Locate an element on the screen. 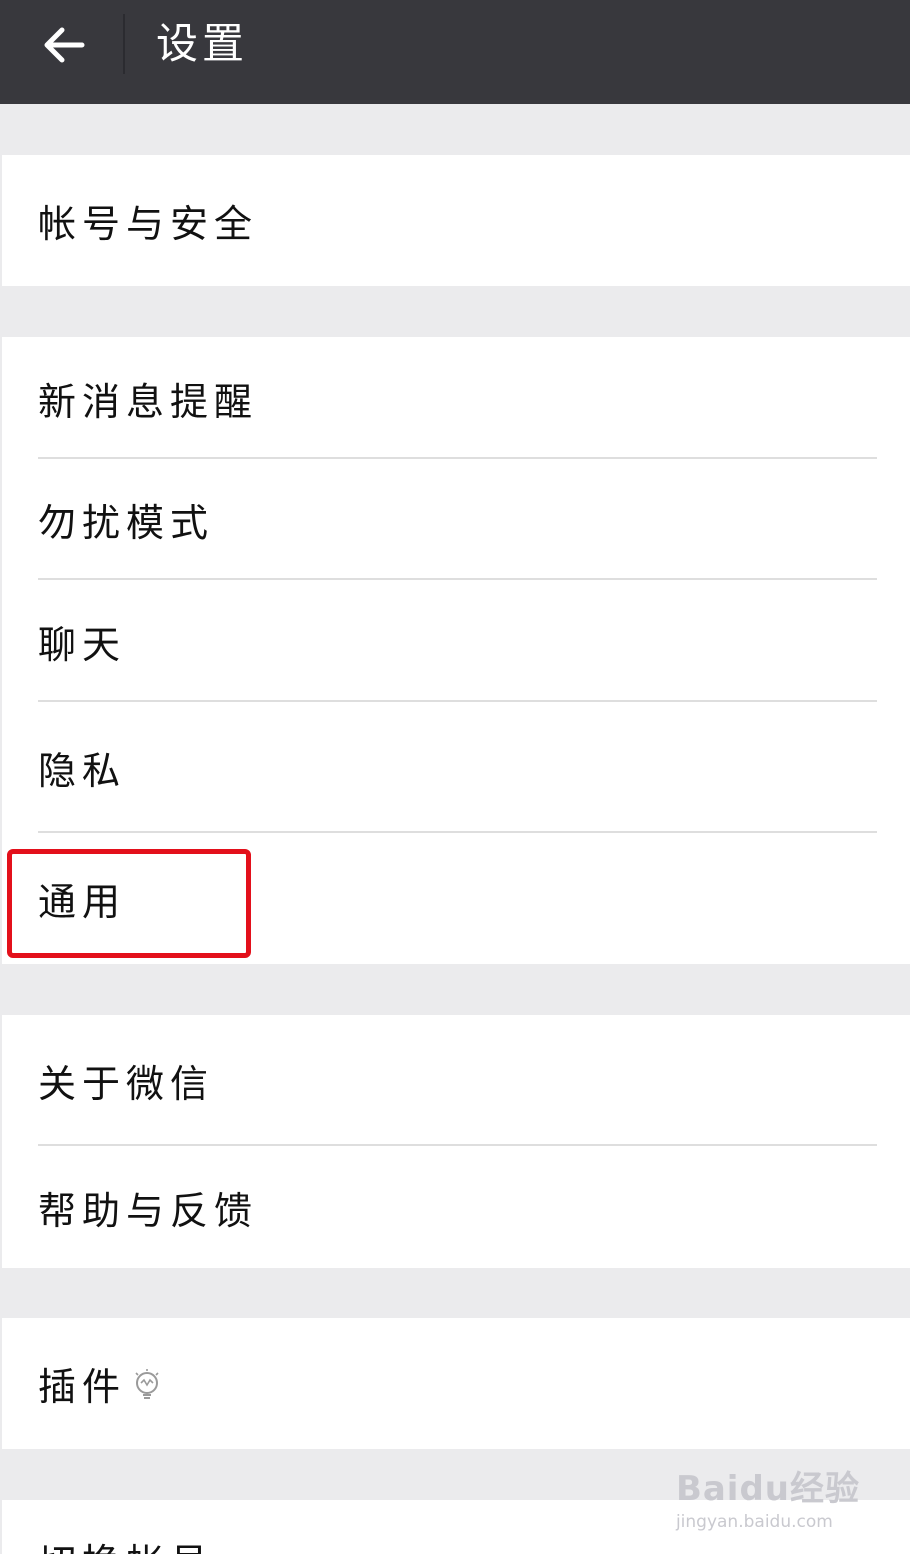 This screenshot has height=1554, width=910. header-divider is located at coordinates (124, 44).